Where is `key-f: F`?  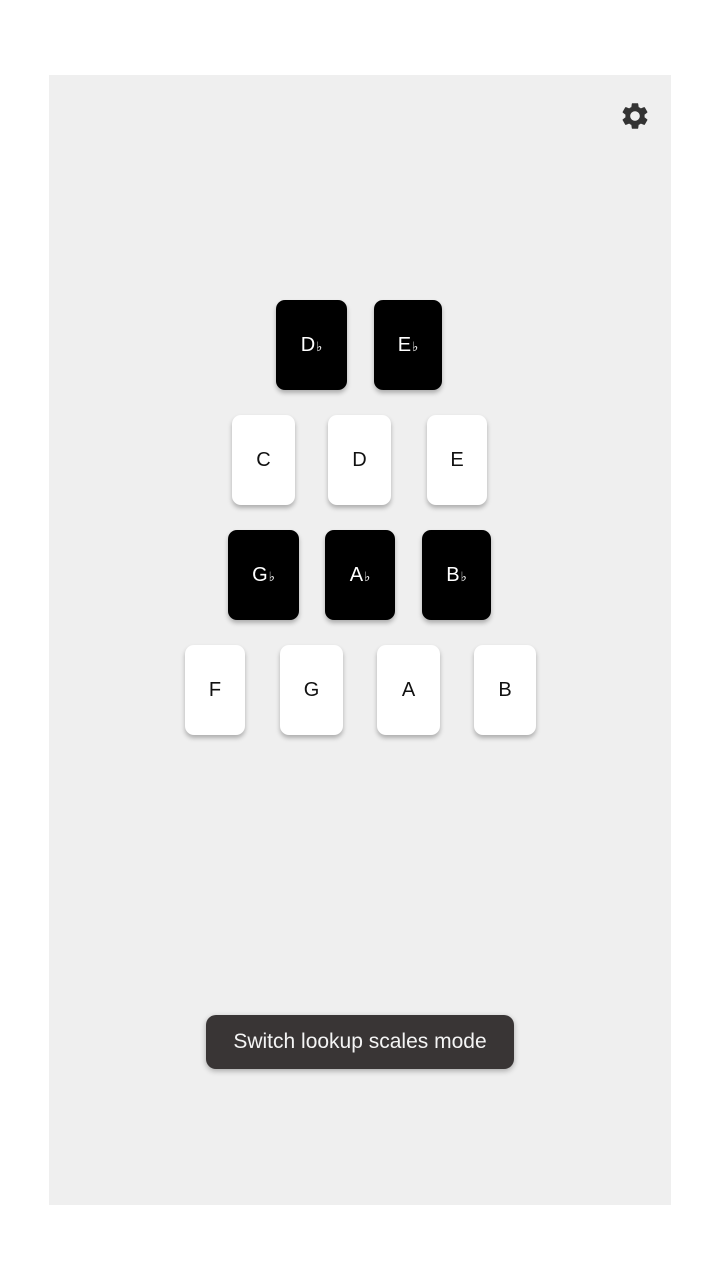
key-f: F is located at coordinates (215, 690).